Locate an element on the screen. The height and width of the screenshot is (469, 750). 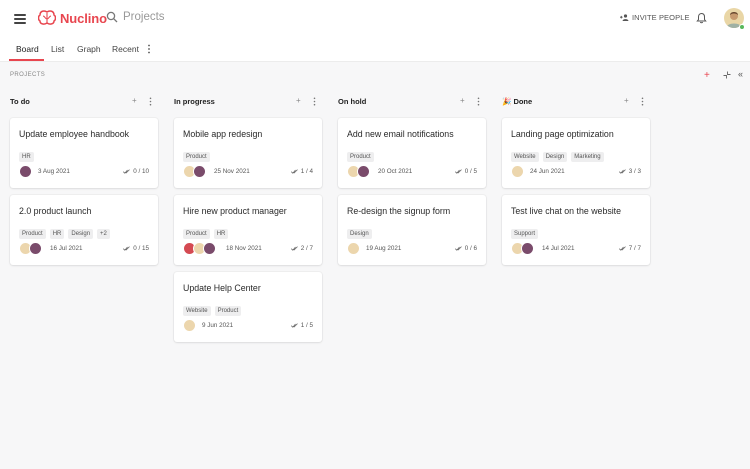
card-tags: Product HR is located at coordinates (206, 234).